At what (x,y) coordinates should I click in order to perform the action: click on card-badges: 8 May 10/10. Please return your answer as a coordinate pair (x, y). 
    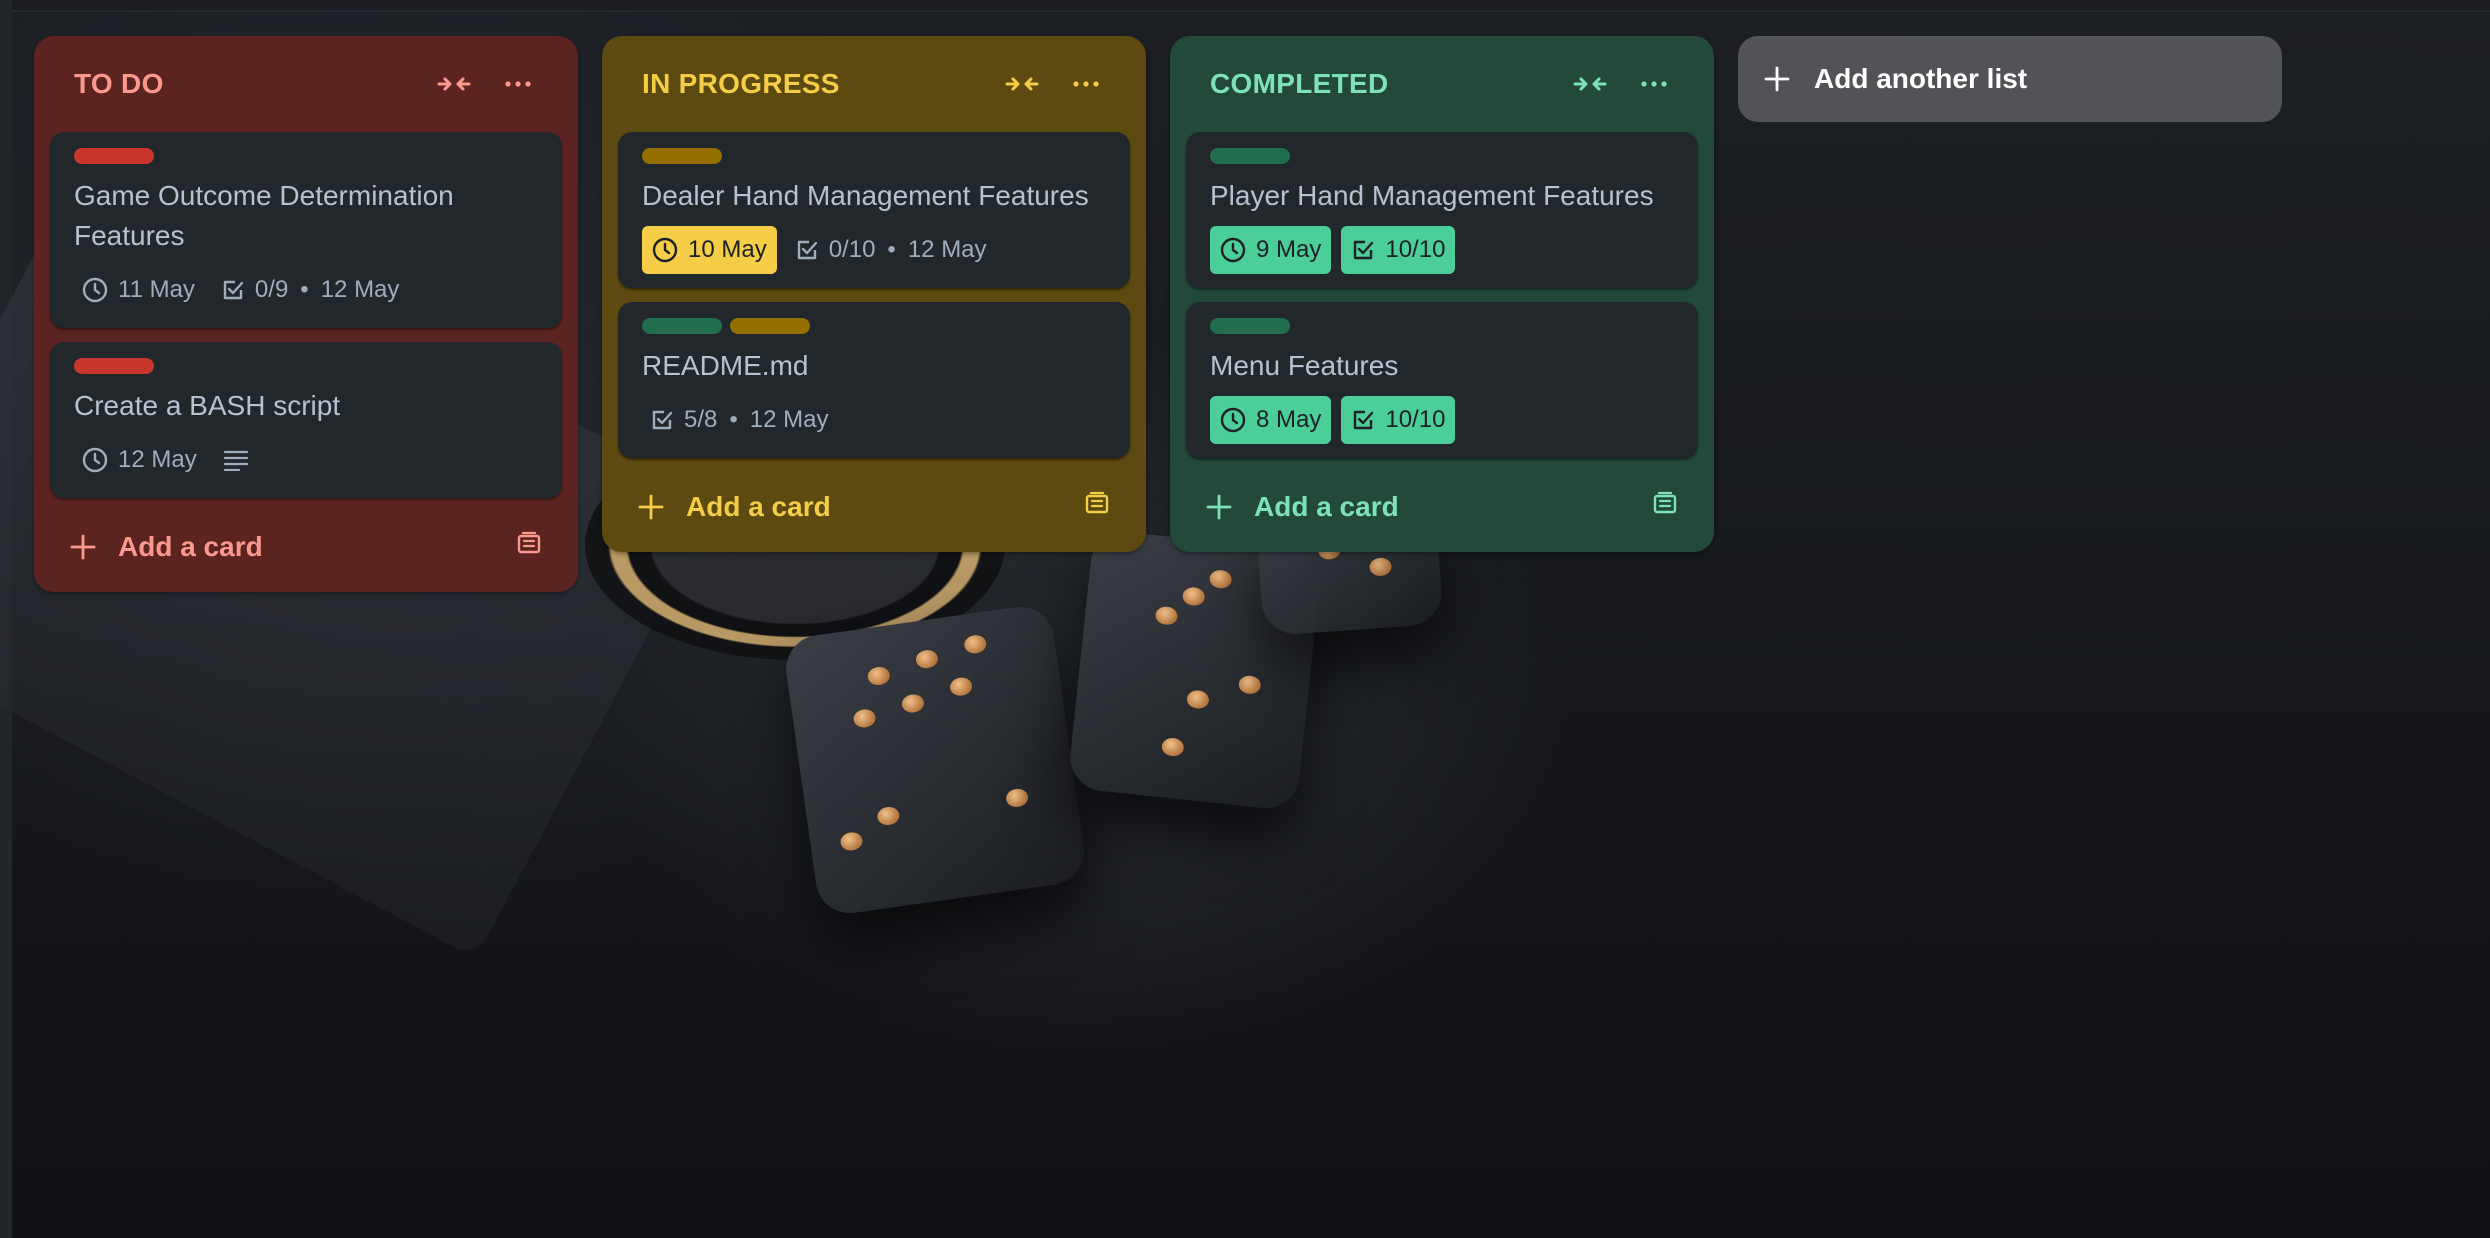
    Looking at the image, I should click on (1442, 420).